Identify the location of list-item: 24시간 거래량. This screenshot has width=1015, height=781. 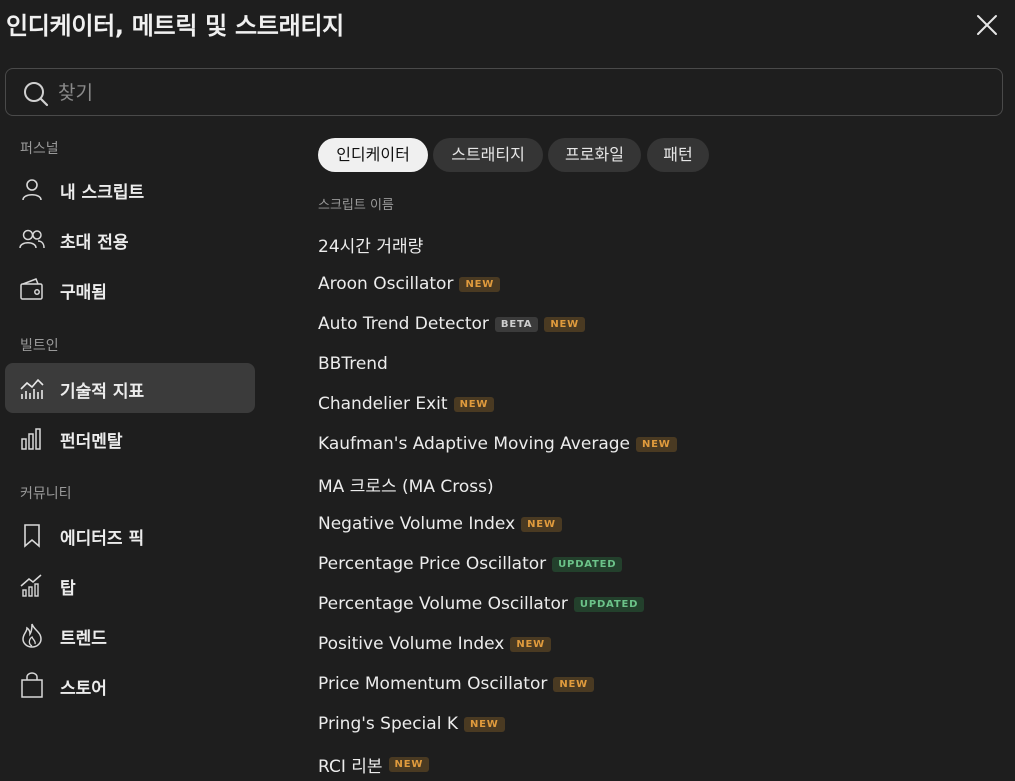
(370, 244).